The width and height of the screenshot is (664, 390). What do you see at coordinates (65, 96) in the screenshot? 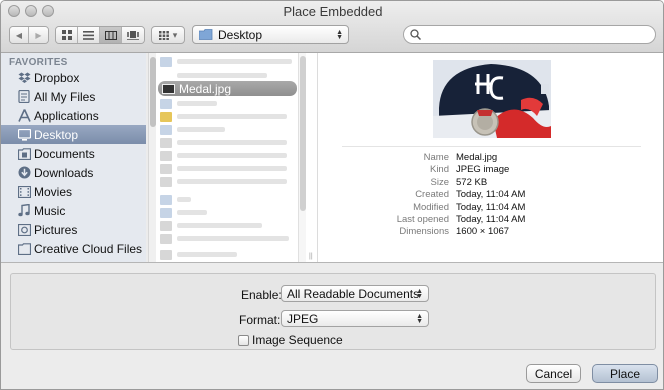
I see `sidebar-item-label: All My Files` at bounding box center [65, 96].